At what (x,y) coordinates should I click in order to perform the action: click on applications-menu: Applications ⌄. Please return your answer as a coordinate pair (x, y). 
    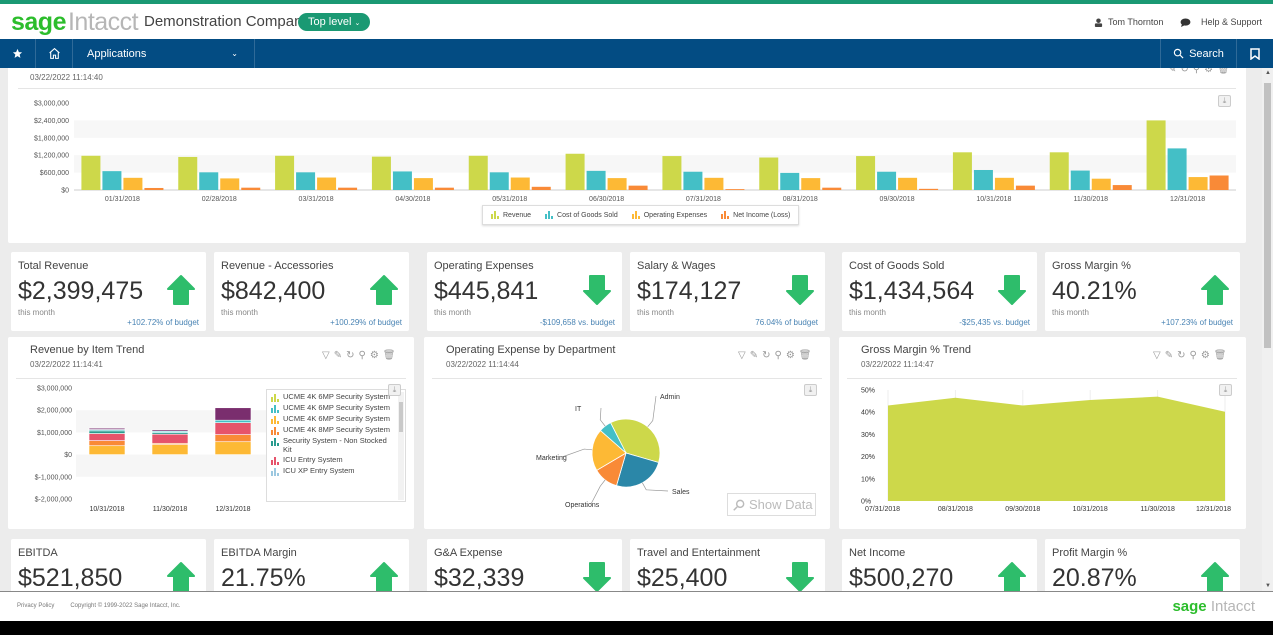
    Looking at the image, I should click on (164, 53).